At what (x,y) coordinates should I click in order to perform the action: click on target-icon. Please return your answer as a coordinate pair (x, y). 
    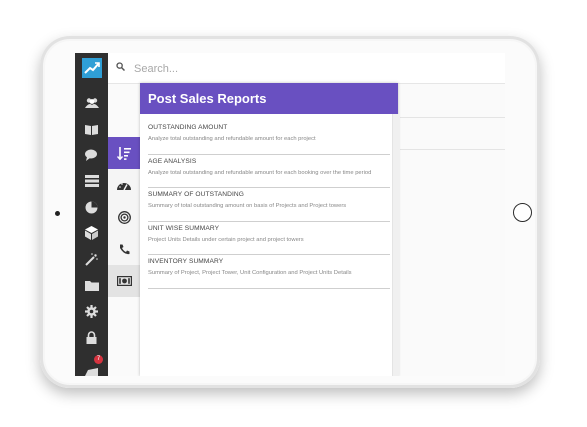
    Looking at the image, I should click on (124, 217).